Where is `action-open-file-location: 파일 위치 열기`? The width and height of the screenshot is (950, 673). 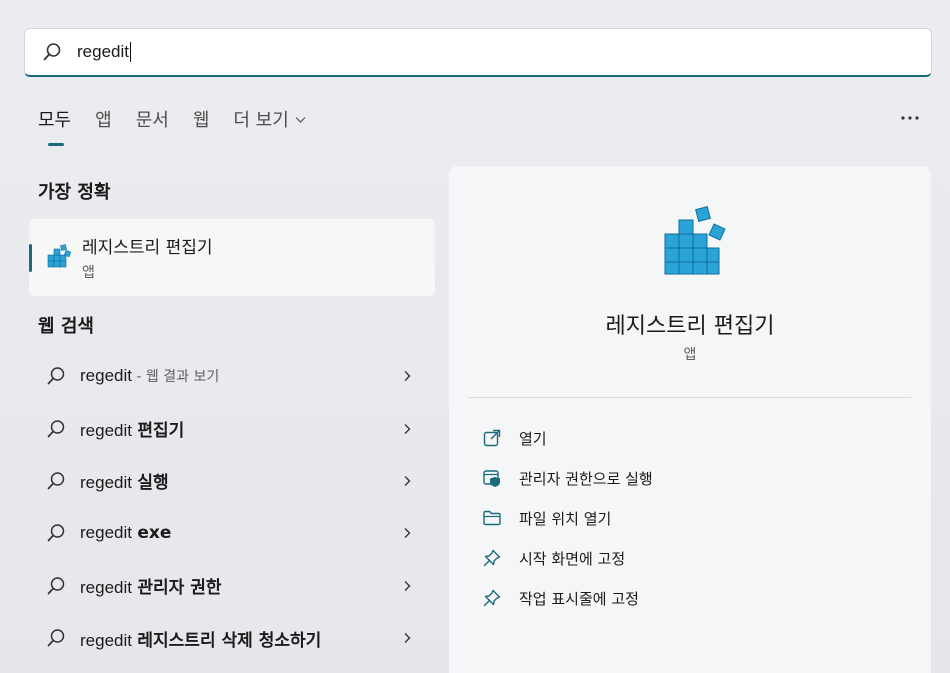
action-open-file-location: 파일 위치 열기 is located at coordinates (567, 518).